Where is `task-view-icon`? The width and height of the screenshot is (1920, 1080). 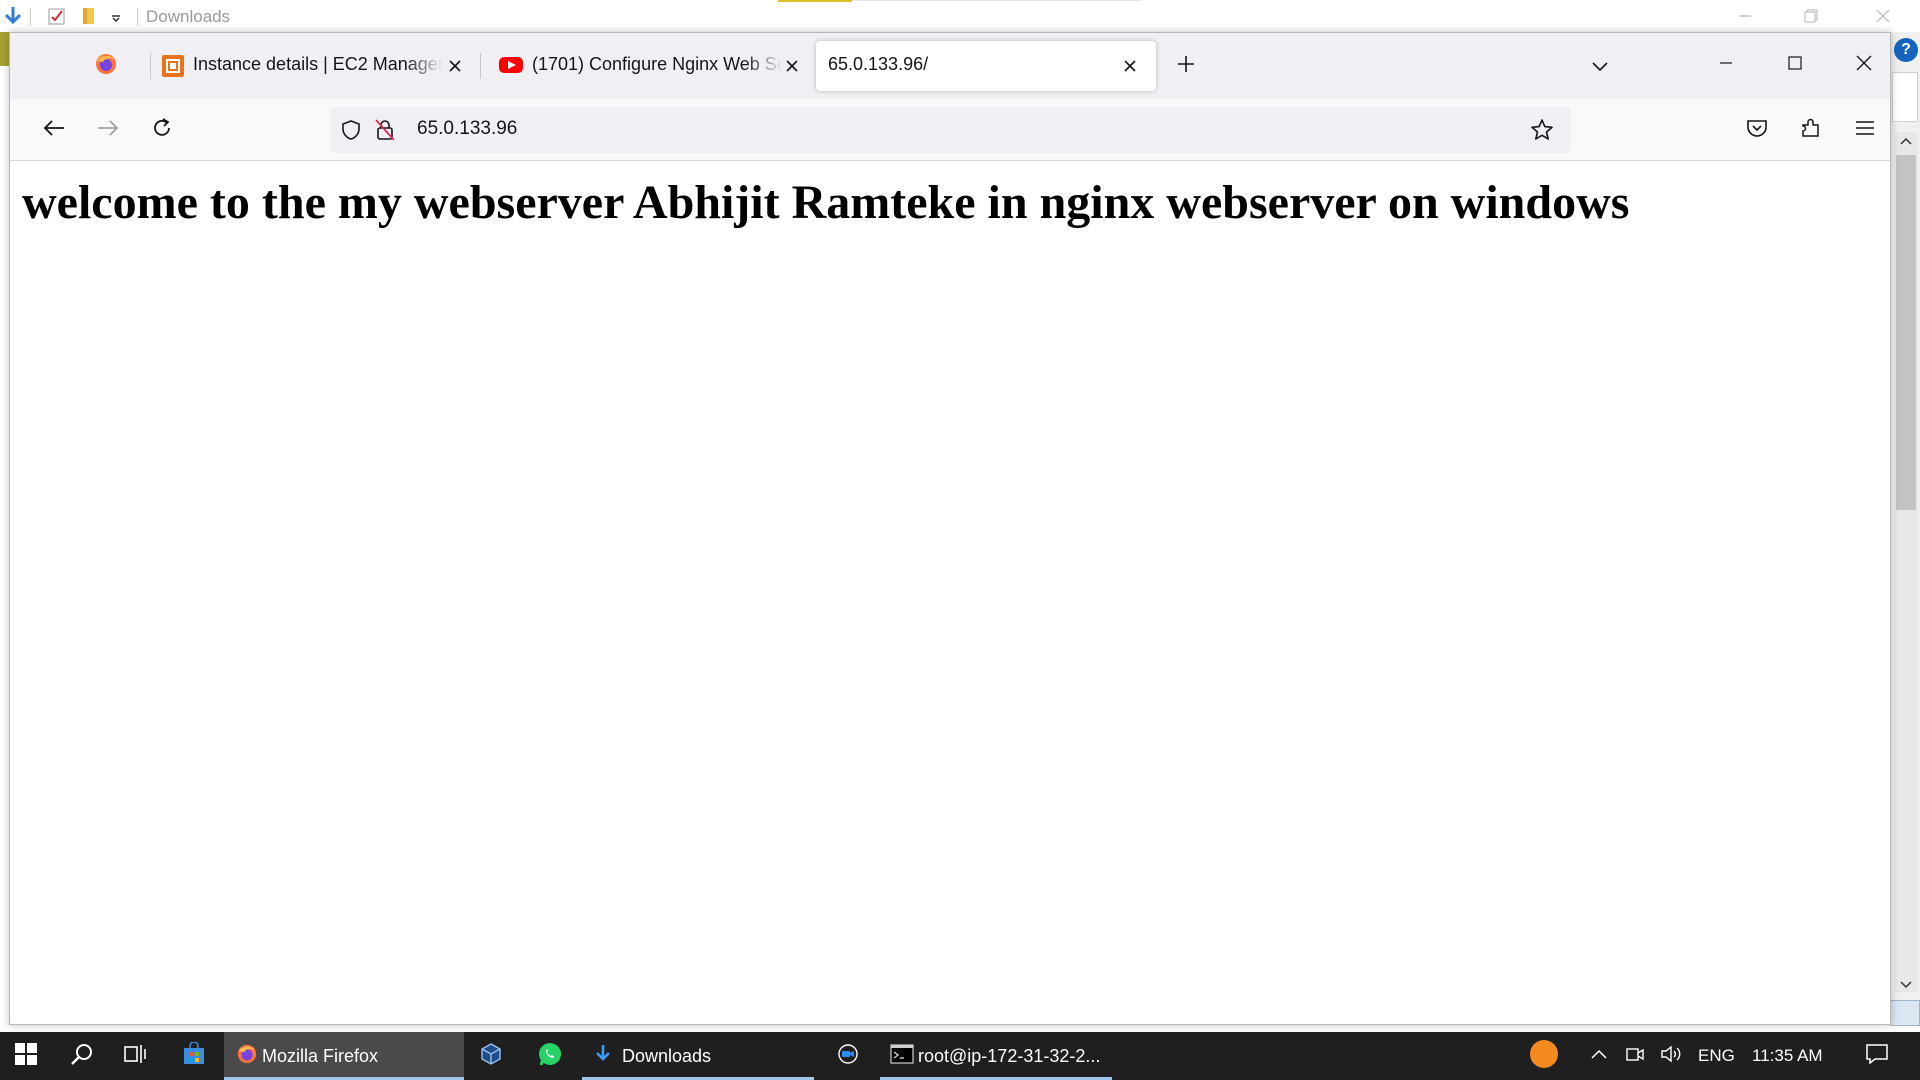
task-view-icon is located at coordinates (136, 1056).